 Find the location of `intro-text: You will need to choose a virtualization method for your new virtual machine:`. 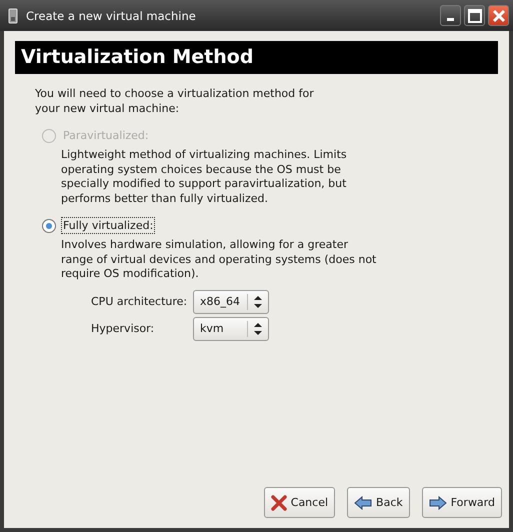

intro-text: You will need to choose a virtualization method for your new virtual machine: is located at coordinates (175, 101).